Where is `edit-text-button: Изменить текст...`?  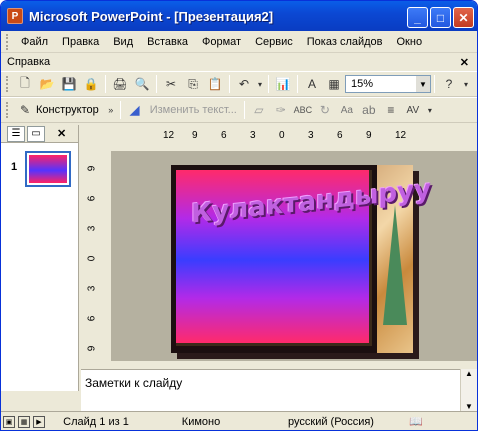 edit-text-button: Изменить текст... is located at coordinates (193, 110).